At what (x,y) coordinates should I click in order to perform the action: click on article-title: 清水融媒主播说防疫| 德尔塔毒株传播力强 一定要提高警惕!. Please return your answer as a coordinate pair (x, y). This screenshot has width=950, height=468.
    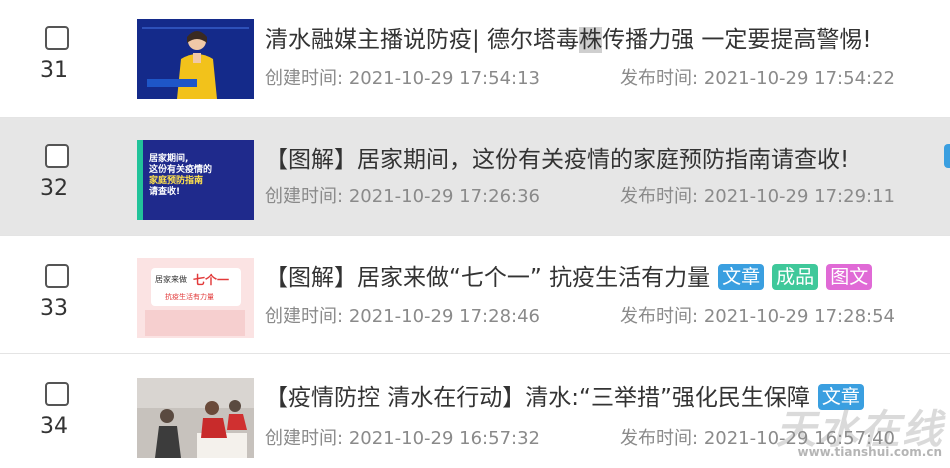
    Looking at the image, I should click on (568, 37).